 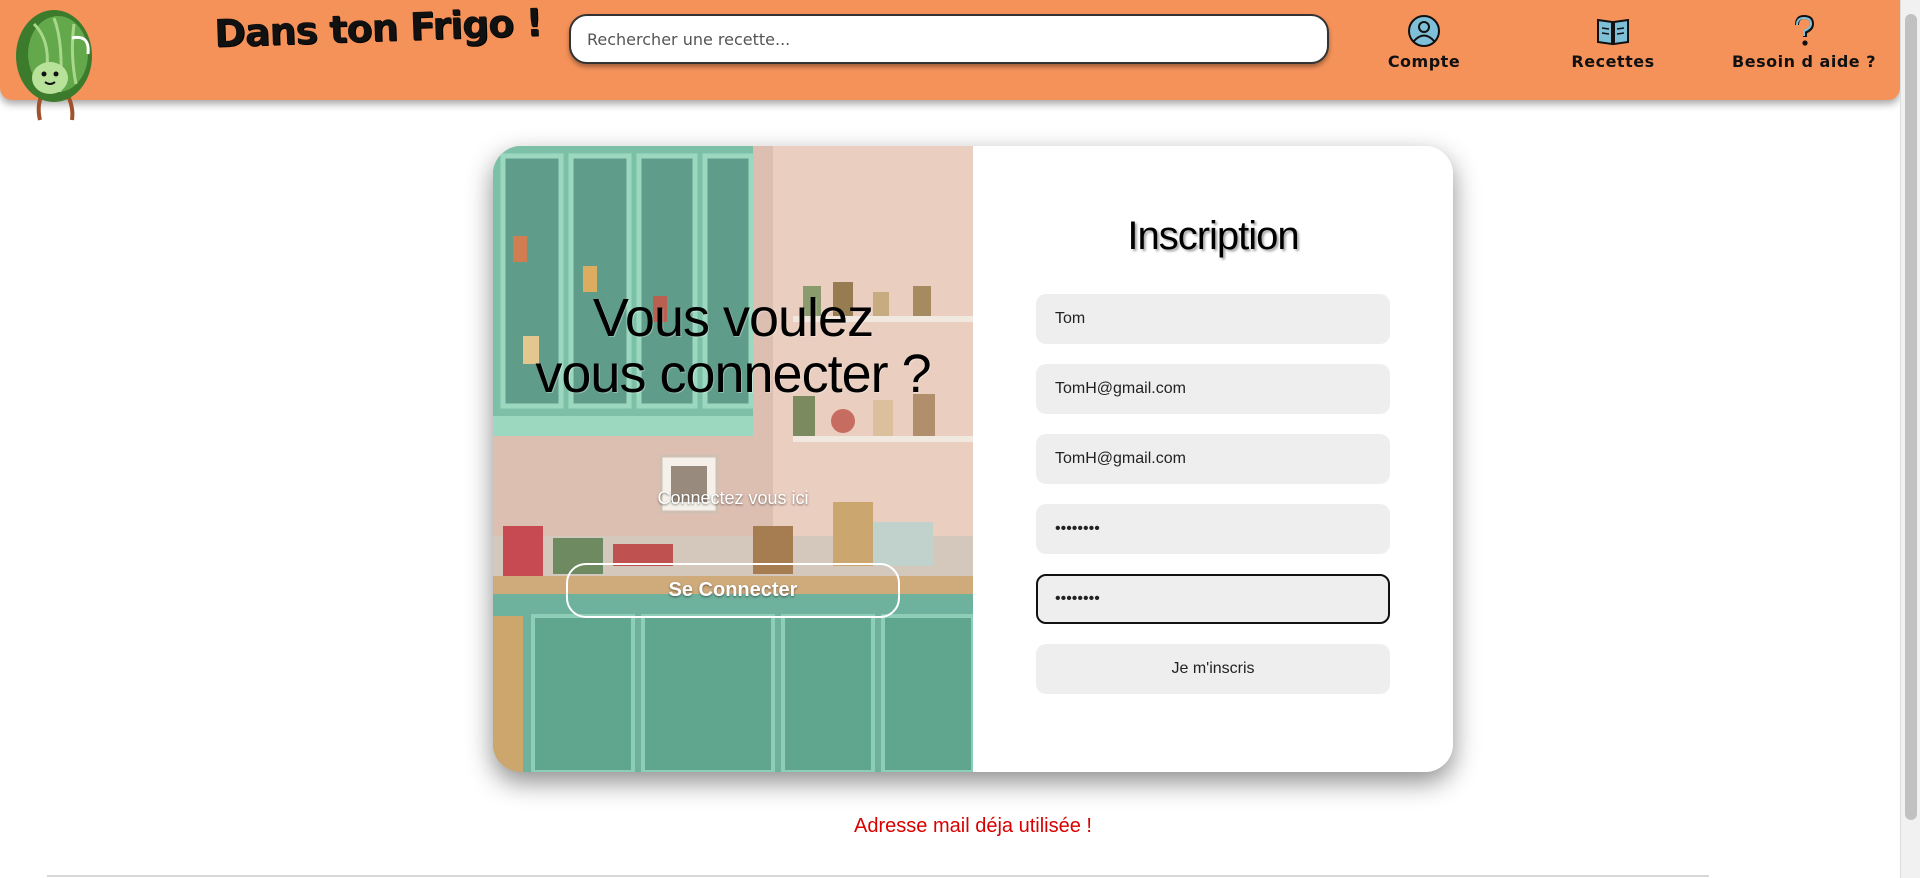 I want to click on header: Dans ton Frigo ! Compte Recettes, so click(x=950, y=60).